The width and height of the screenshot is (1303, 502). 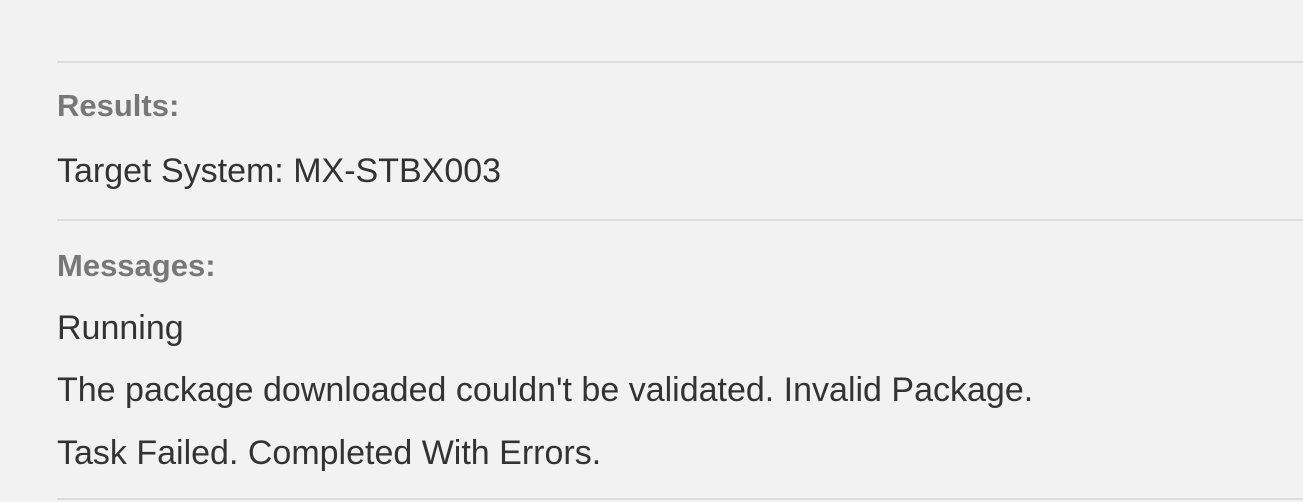 I want to click on messages-heading: Messages:, so click(x=136, y=265).